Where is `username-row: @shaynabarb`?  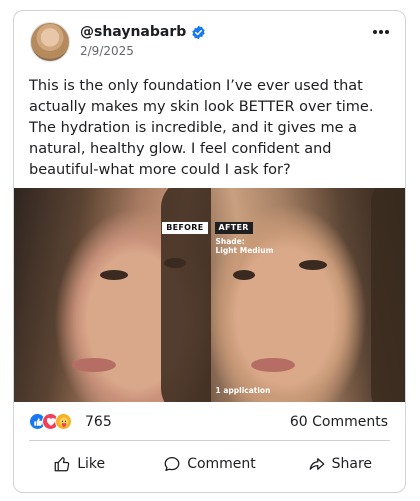
username-row: @shaynabarb is located at coordinates (143, 32).